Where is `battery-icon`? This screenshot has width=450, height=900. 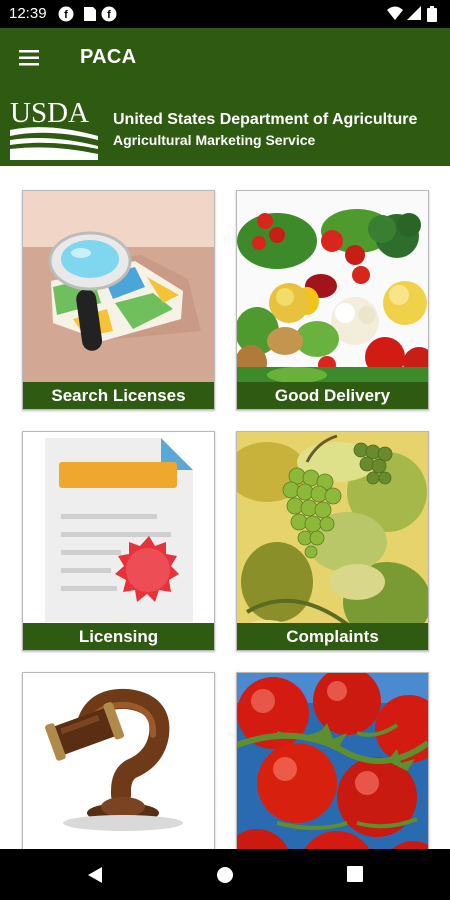 battery-icon is located at coordinates (432, 14).